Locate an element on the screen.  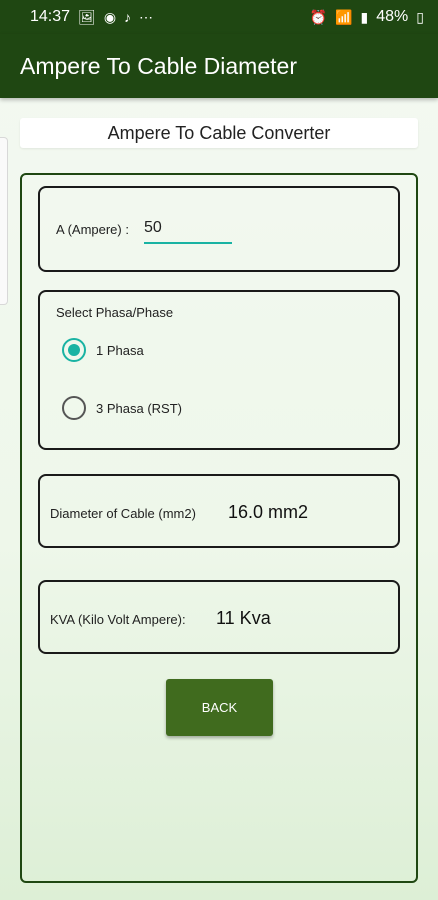
phase-title: Select Phasa/Phase is located at coordinates (115, 312).